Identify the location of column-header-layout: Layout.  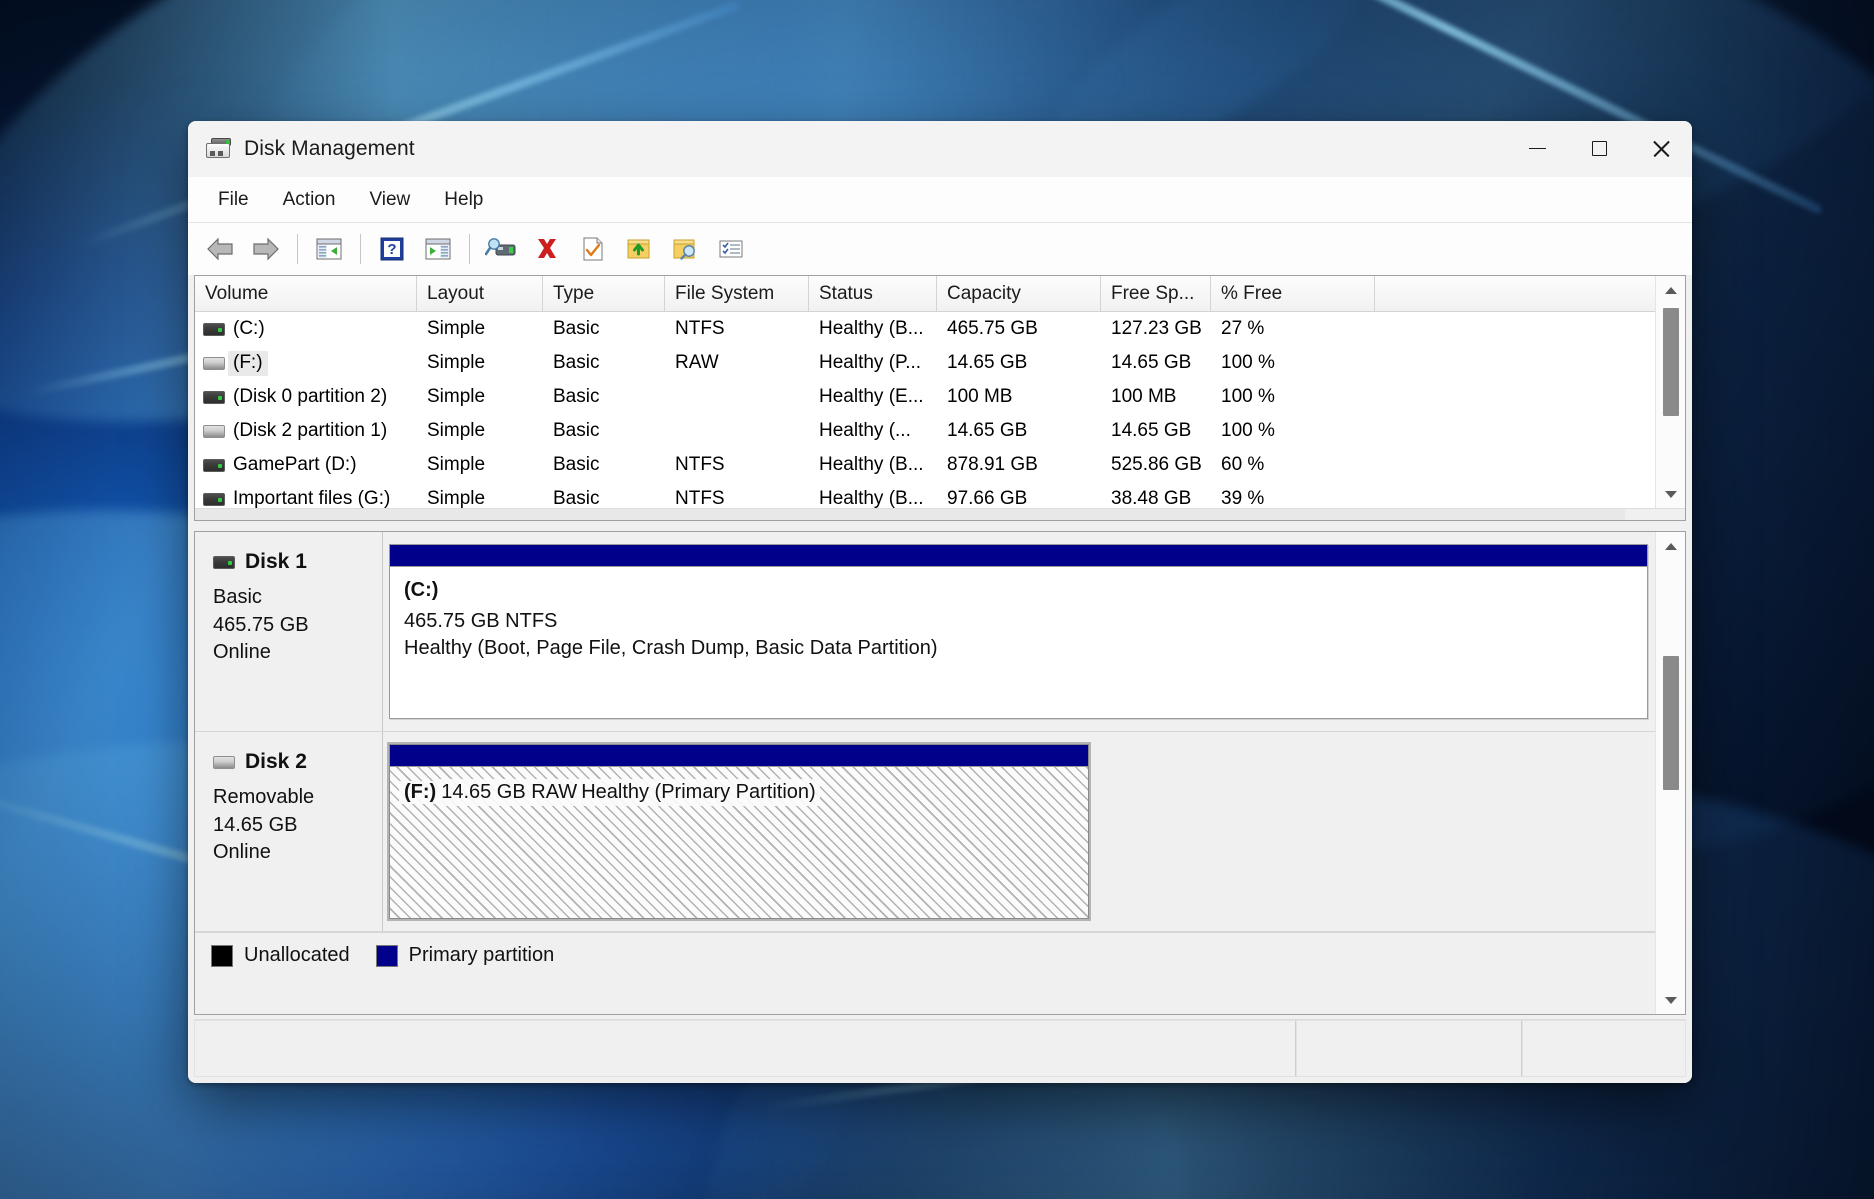
(480, 294).